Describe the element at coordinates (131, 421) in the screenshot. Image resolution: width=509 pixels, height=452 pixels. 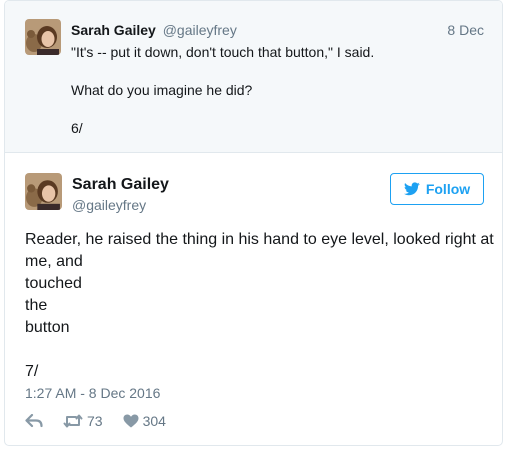
I see `heart-icon` at that location.